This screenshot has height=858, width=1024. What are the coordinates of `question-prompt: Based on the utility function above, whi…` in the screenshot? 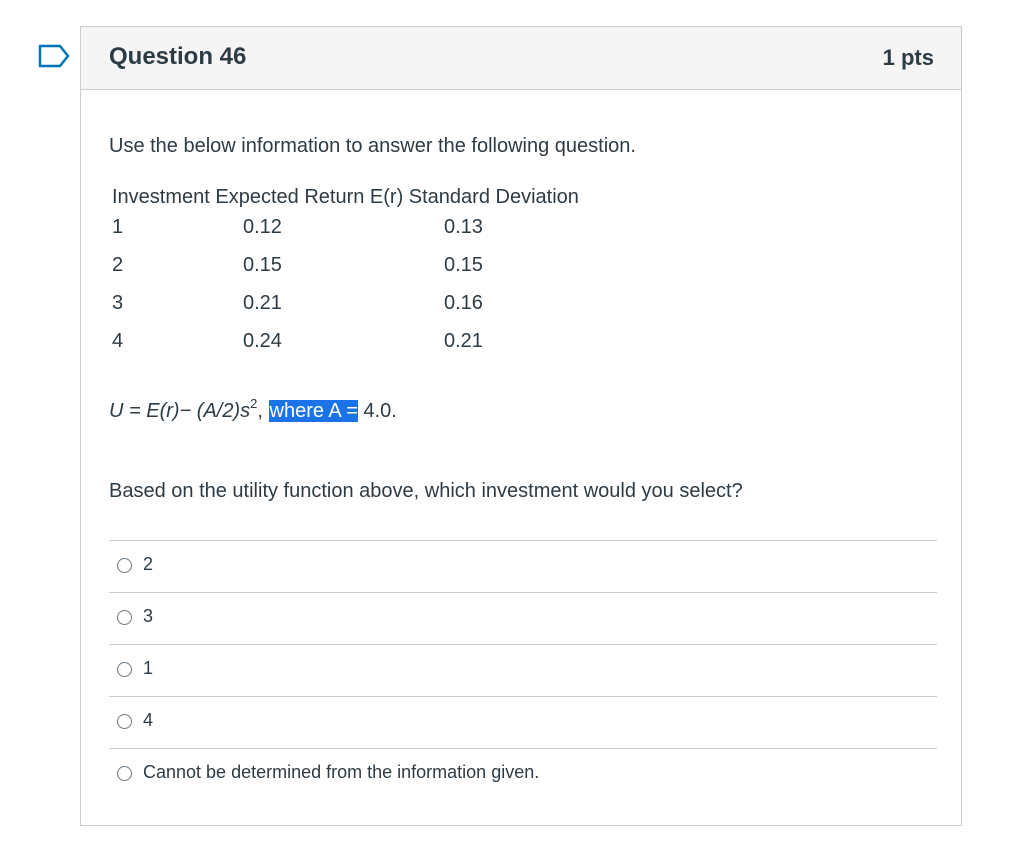 It's located at (426, 491).